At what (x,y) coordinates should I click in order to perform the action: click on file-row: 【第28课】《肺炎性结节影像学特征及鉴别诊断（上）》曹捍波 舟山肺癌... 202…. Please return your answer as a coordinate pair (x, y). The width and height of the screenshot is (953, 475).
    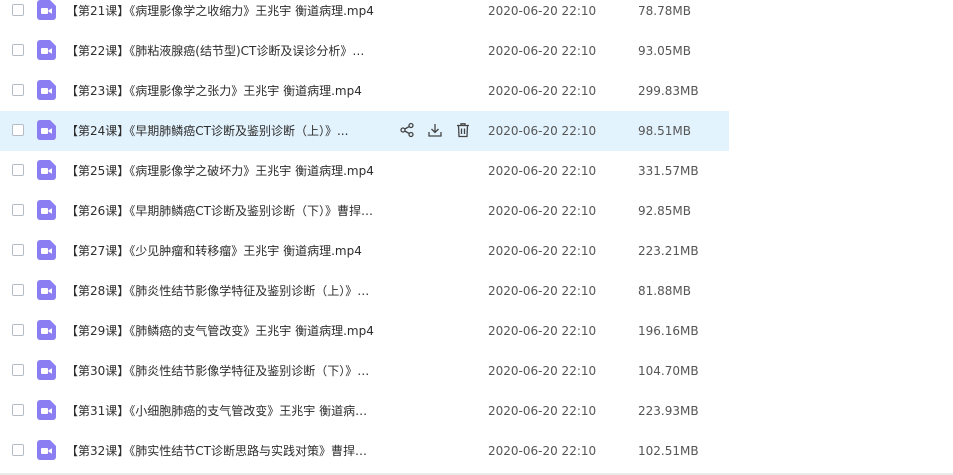
    Looking at the image, I should click on (476, 291).